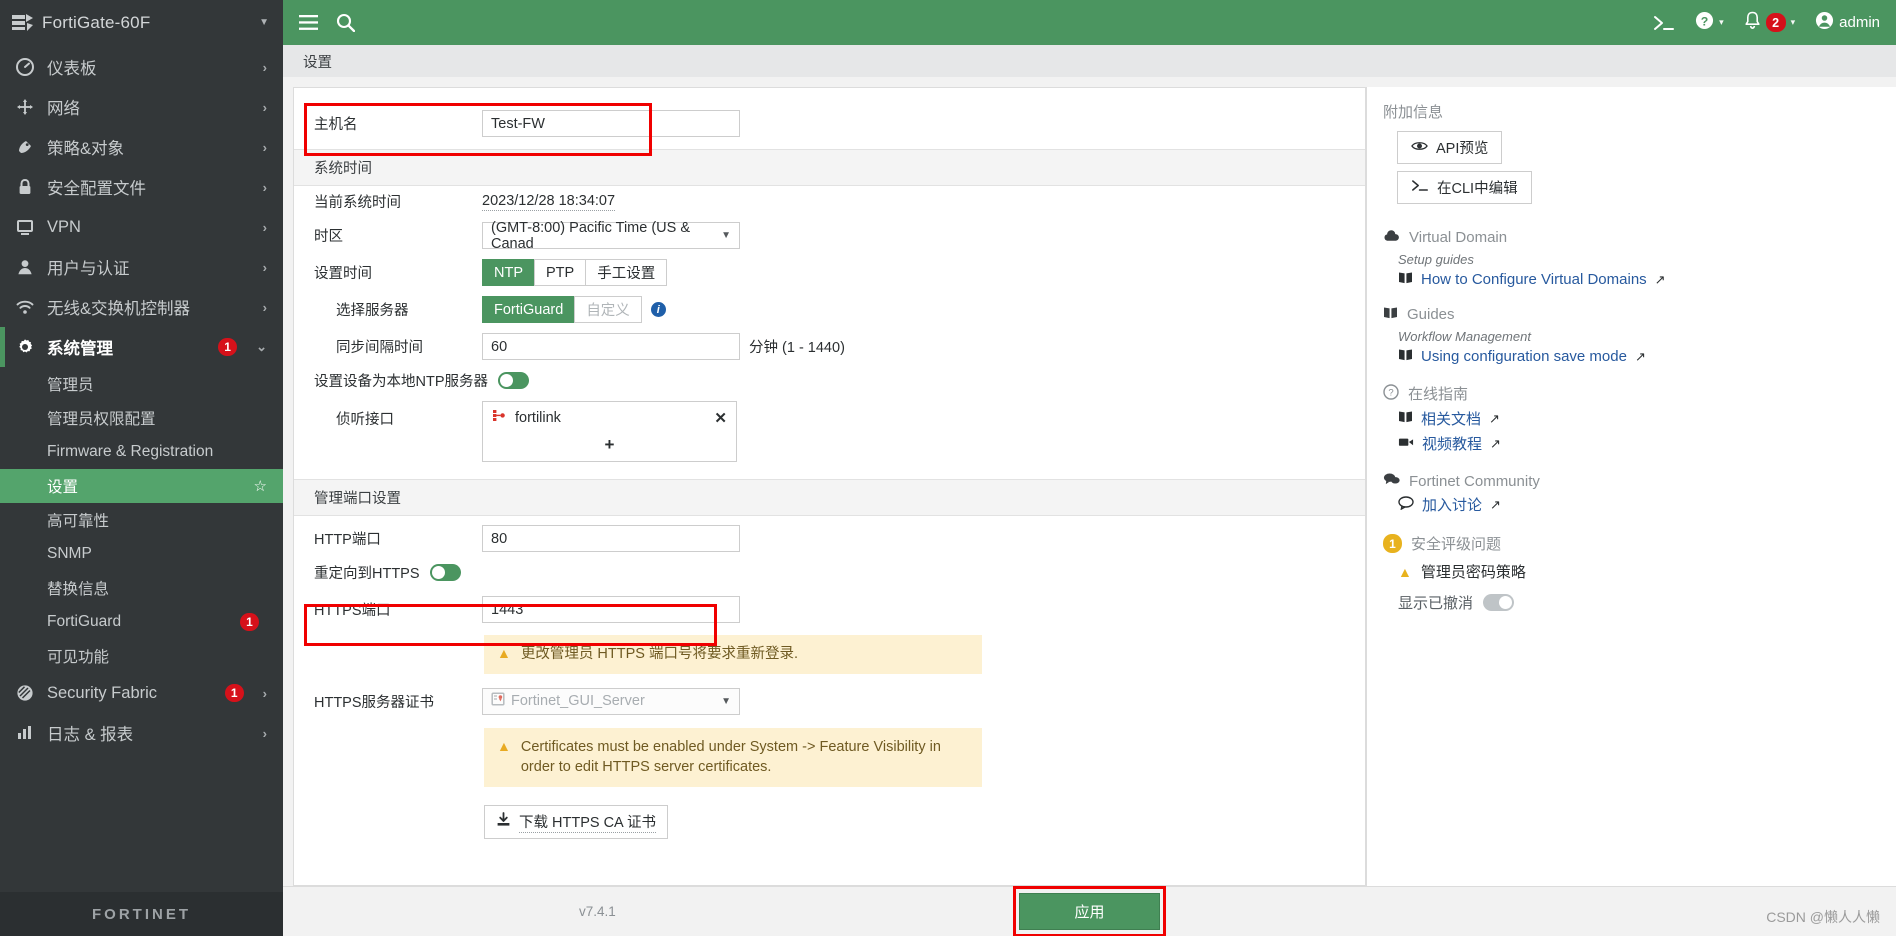  Describe the element at coordinates (1709, 22) in the screenshot. I see `help-menu: ? ▾` at that location.